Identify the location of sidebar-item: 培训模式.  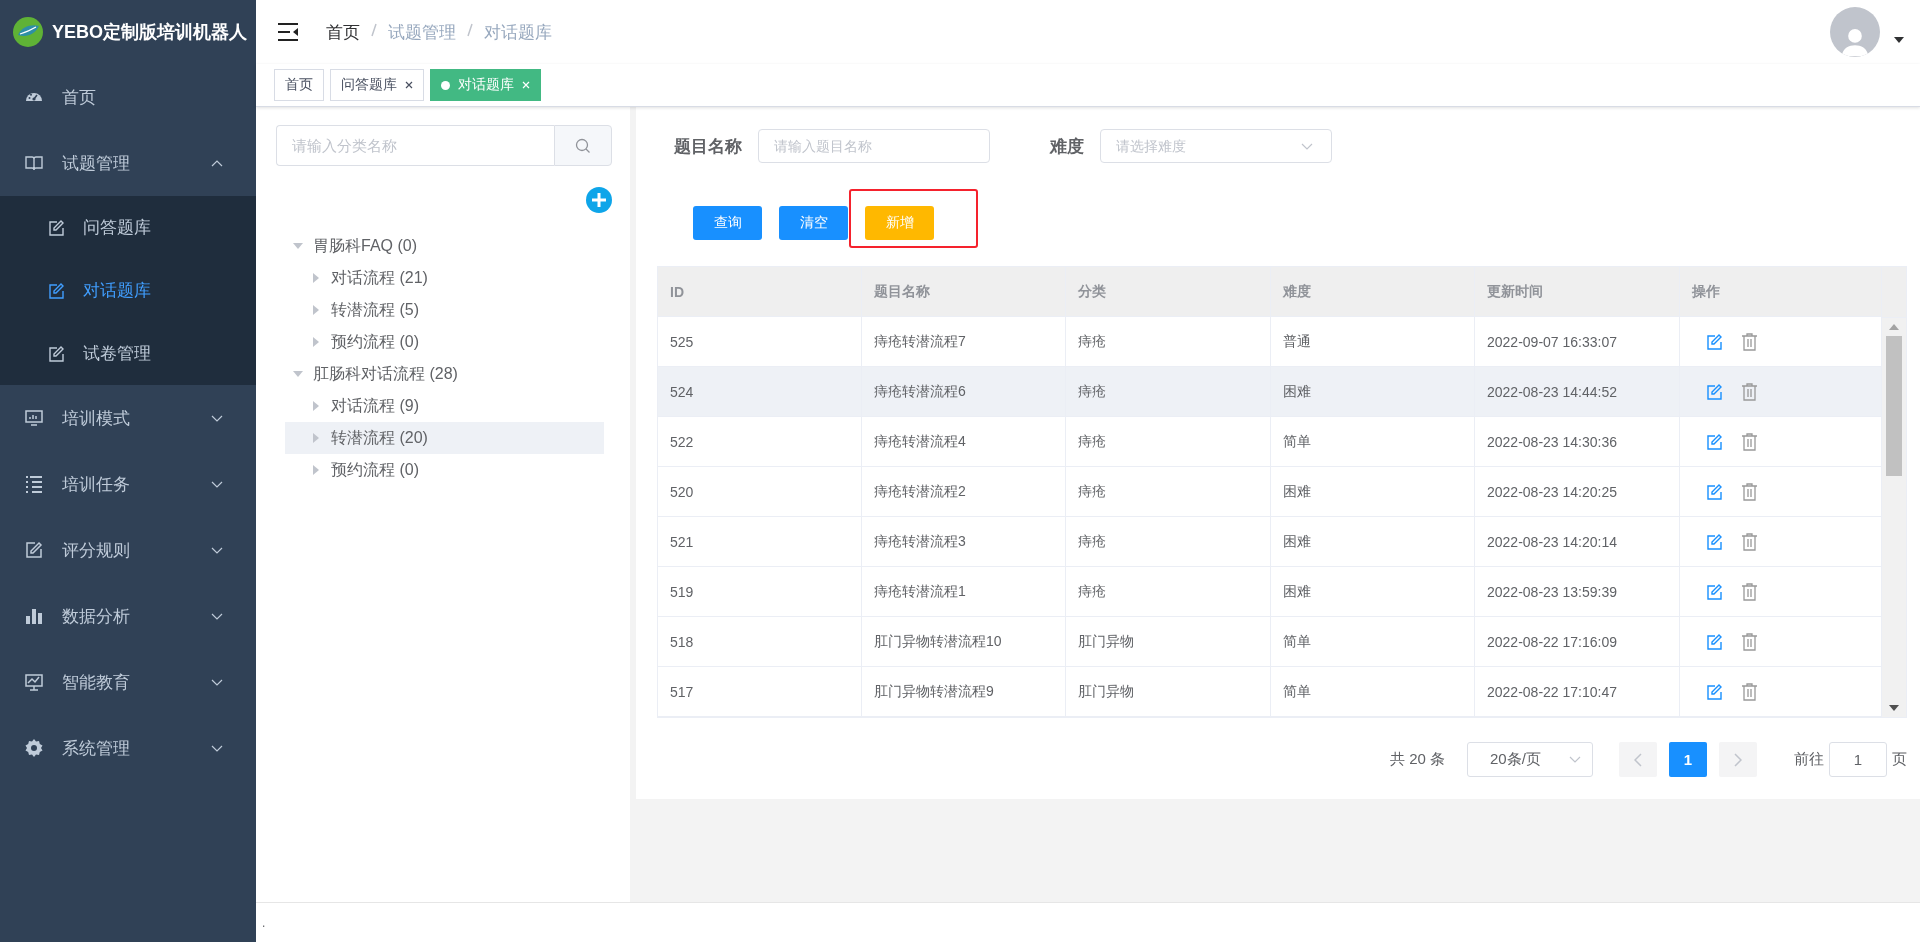
(128, 418).